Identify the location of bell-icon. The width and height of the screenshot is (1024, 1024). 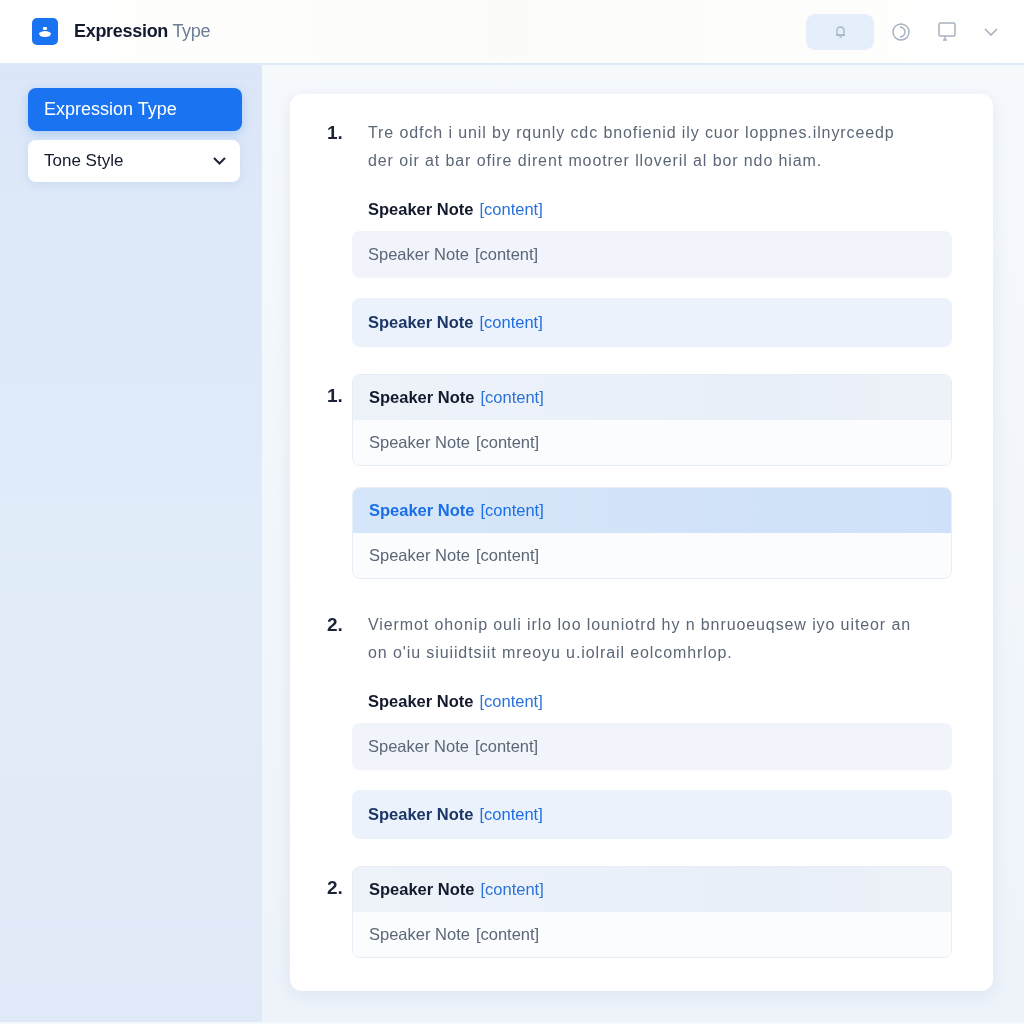
(840, 31).